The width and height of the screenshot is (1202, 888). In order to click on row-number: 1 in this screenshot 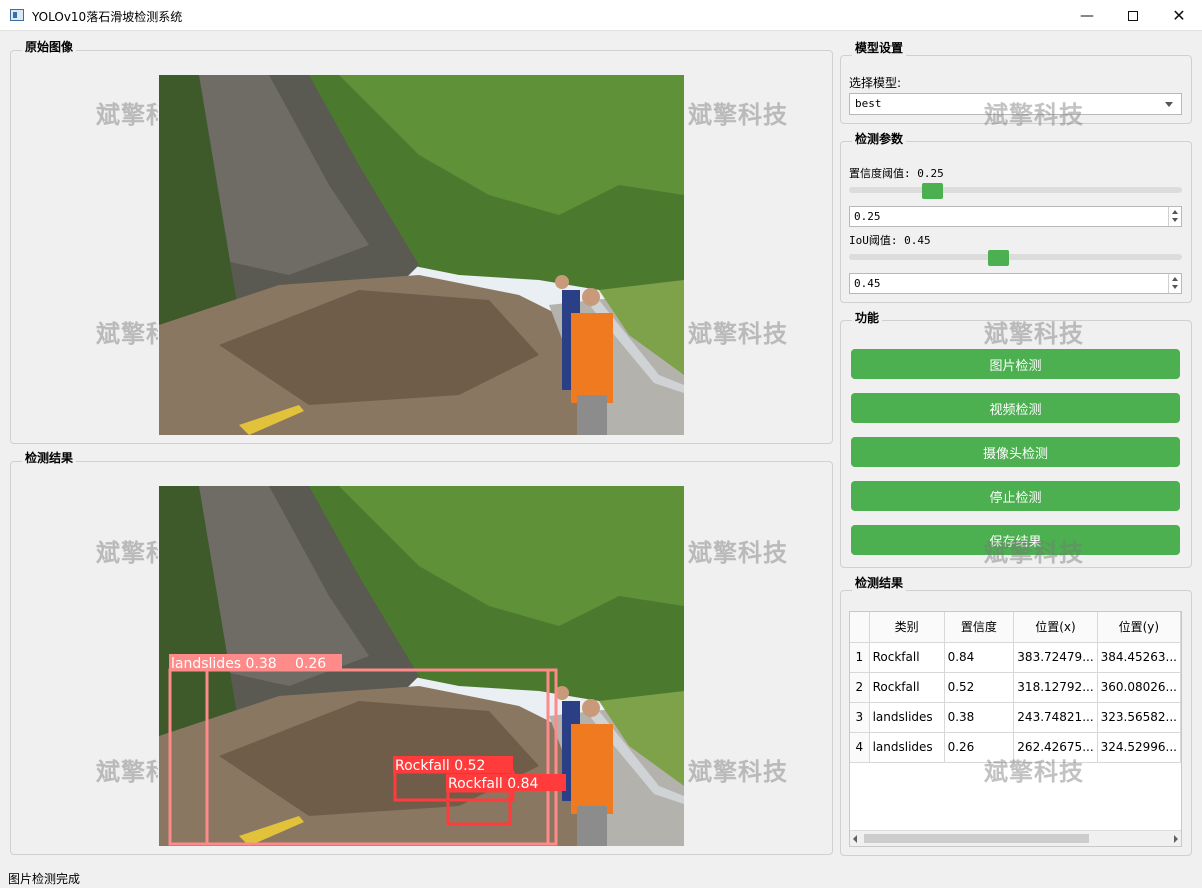, I will do `click(860, 657)`.